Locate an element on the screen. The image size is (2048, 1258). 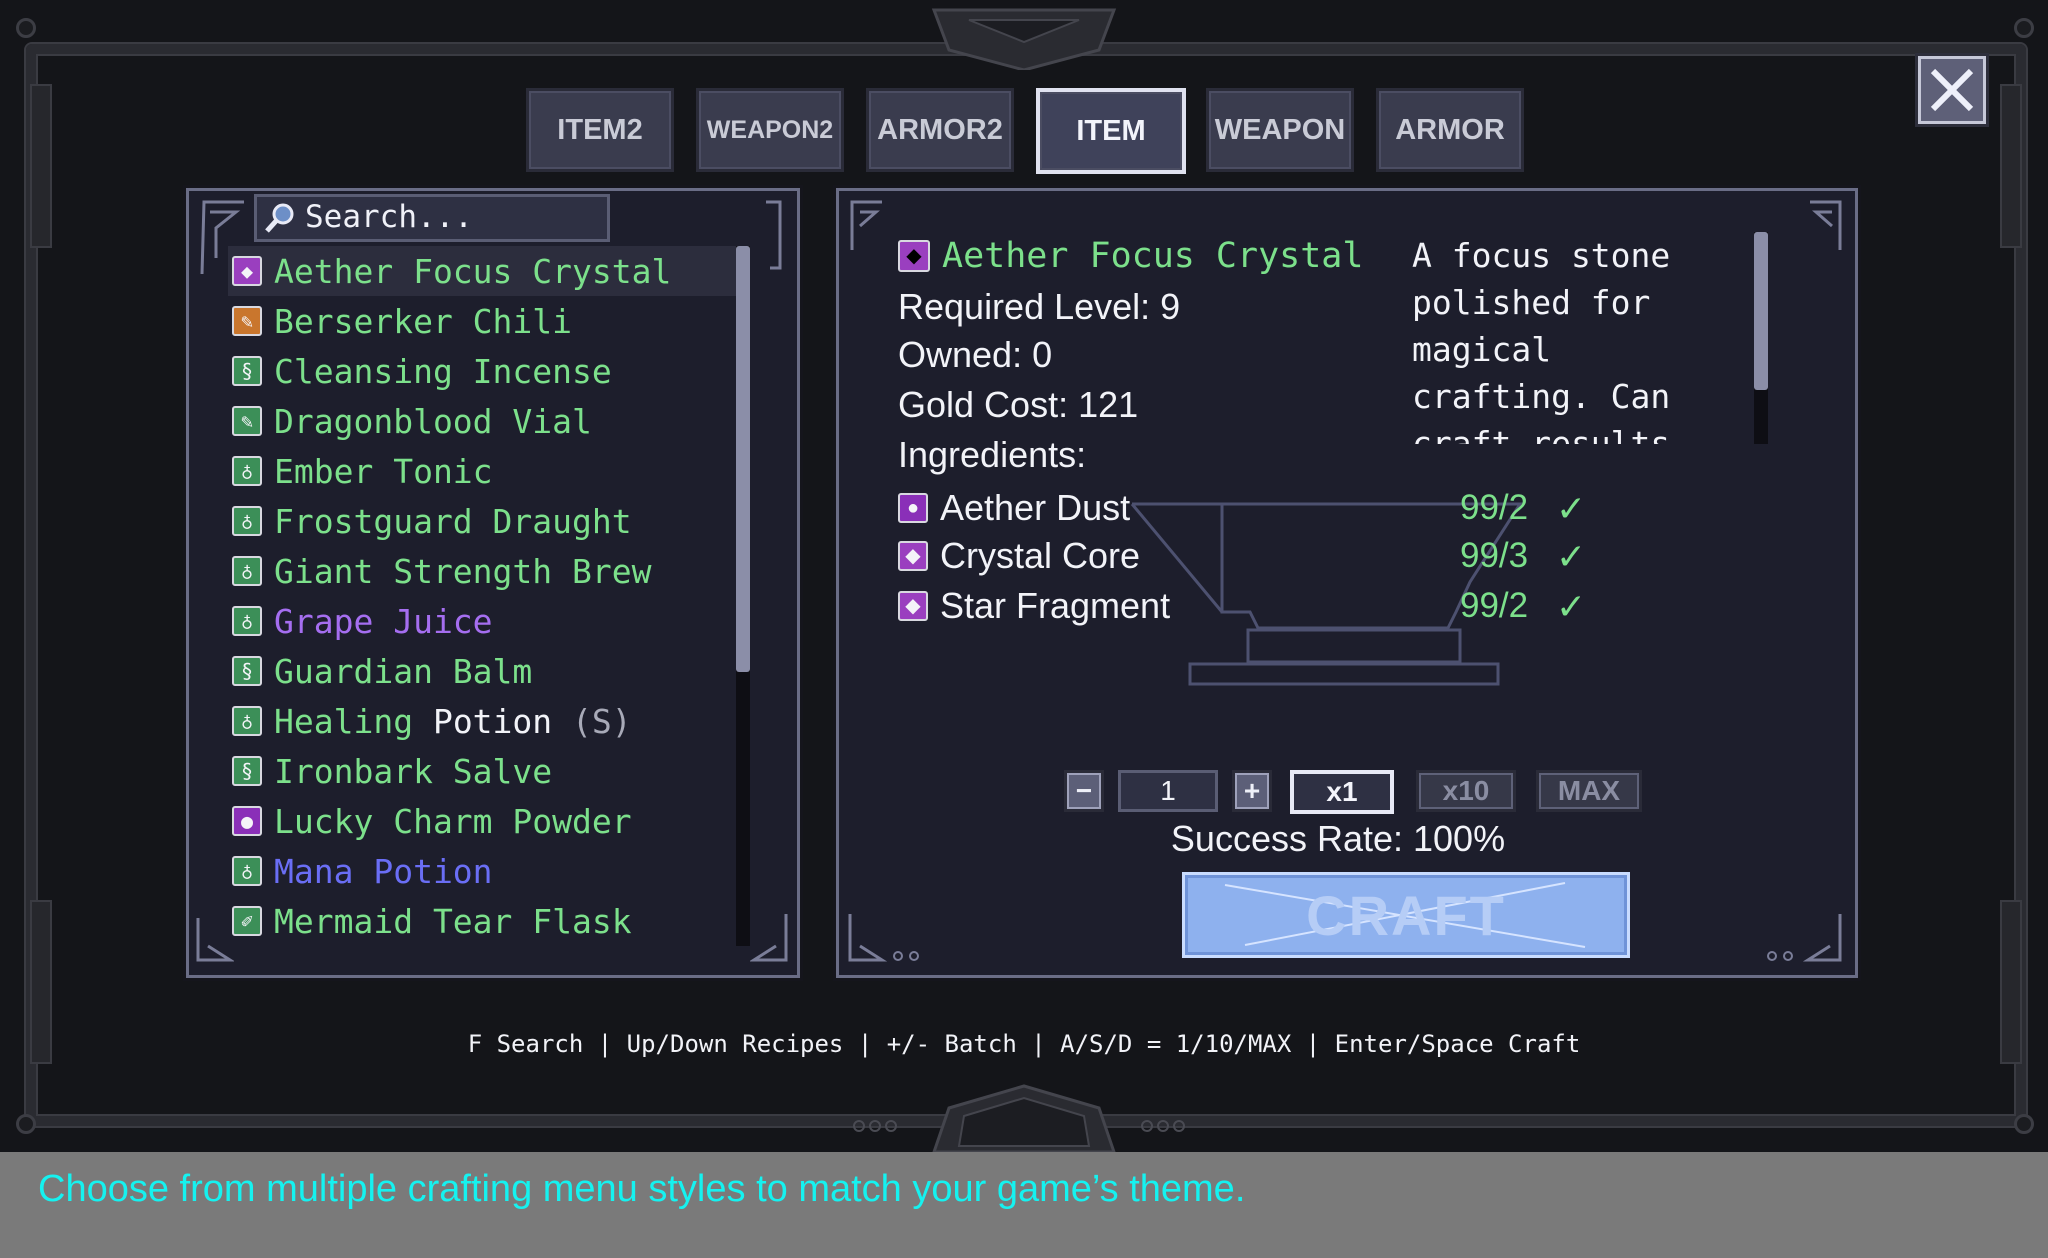
tab-item: ITEM is located at coordinates (1111, 131).